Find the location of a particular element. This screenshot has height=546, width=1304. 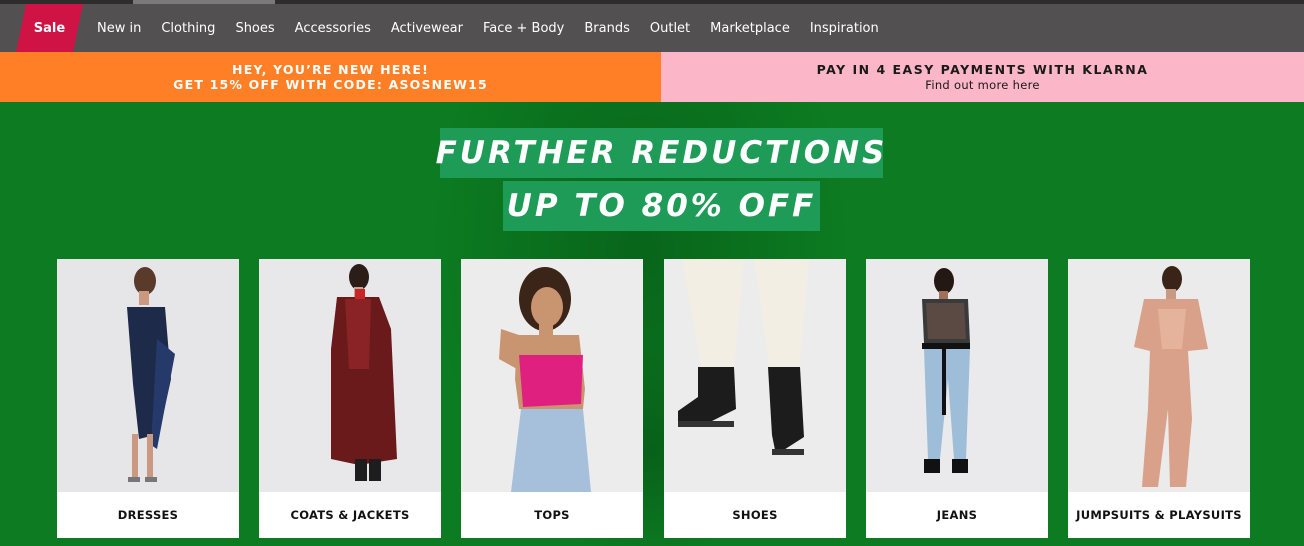

category-card-tops: TOPS is located at coordinates (552, 398).